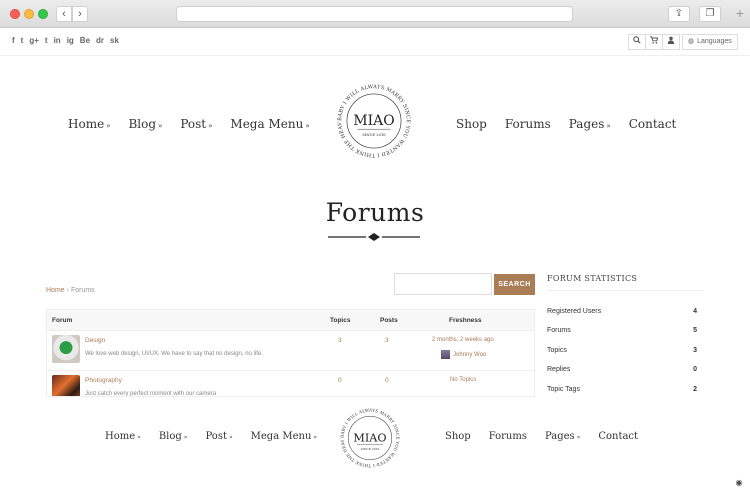 Image resolution: width=750 pixels, height=500 pixels. Describe the element at coordinates (281, 436) in the screenshot. I see `nav-label: Mega Menu` at that location.